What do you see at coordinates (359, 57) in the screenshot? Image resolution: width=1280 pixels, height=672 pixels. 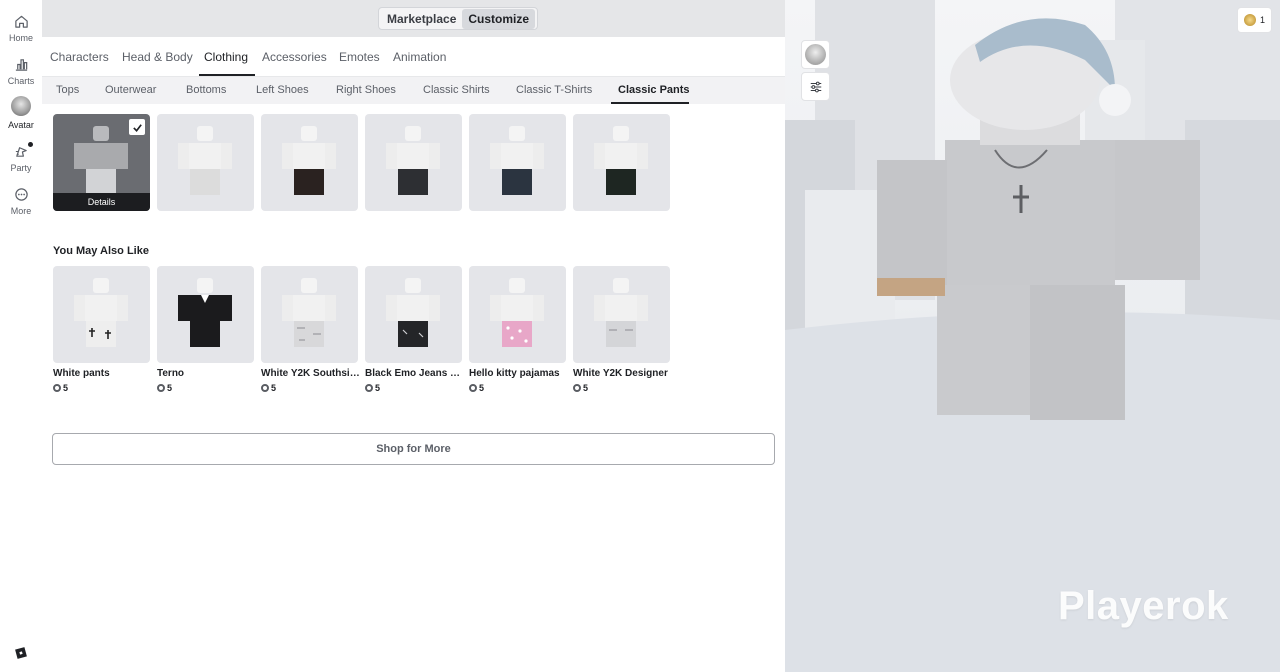 I see `tab-emotes: Emotes` at bounding box center [359, 57].